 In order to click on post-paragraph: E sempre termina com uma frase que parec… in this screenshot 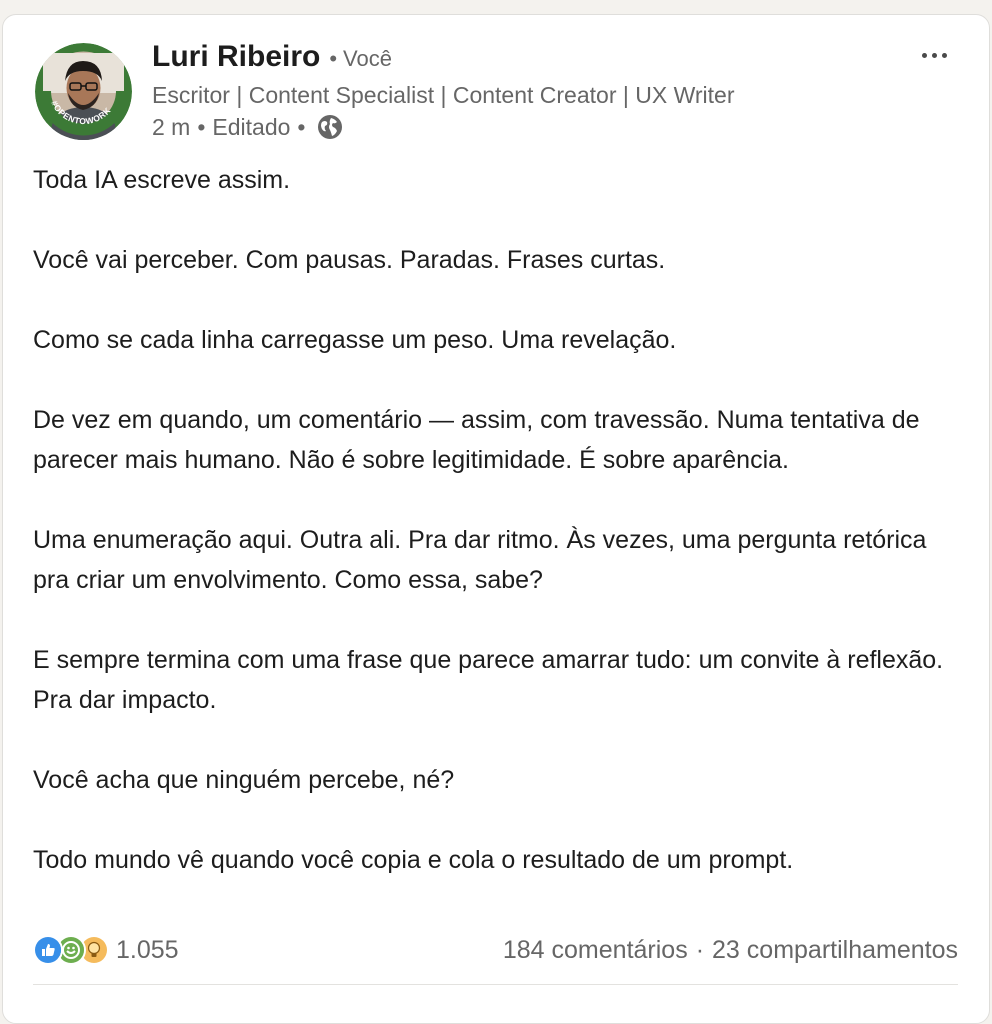, I will do `click(488, 680)`.